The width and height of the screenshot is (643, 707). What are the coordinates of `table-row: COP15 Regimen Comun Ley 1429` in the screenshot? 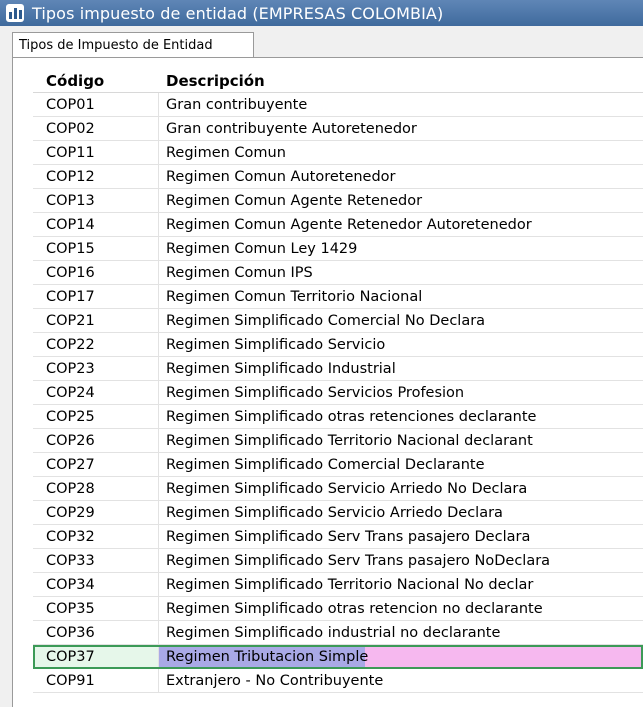 It's located at (338, 249).